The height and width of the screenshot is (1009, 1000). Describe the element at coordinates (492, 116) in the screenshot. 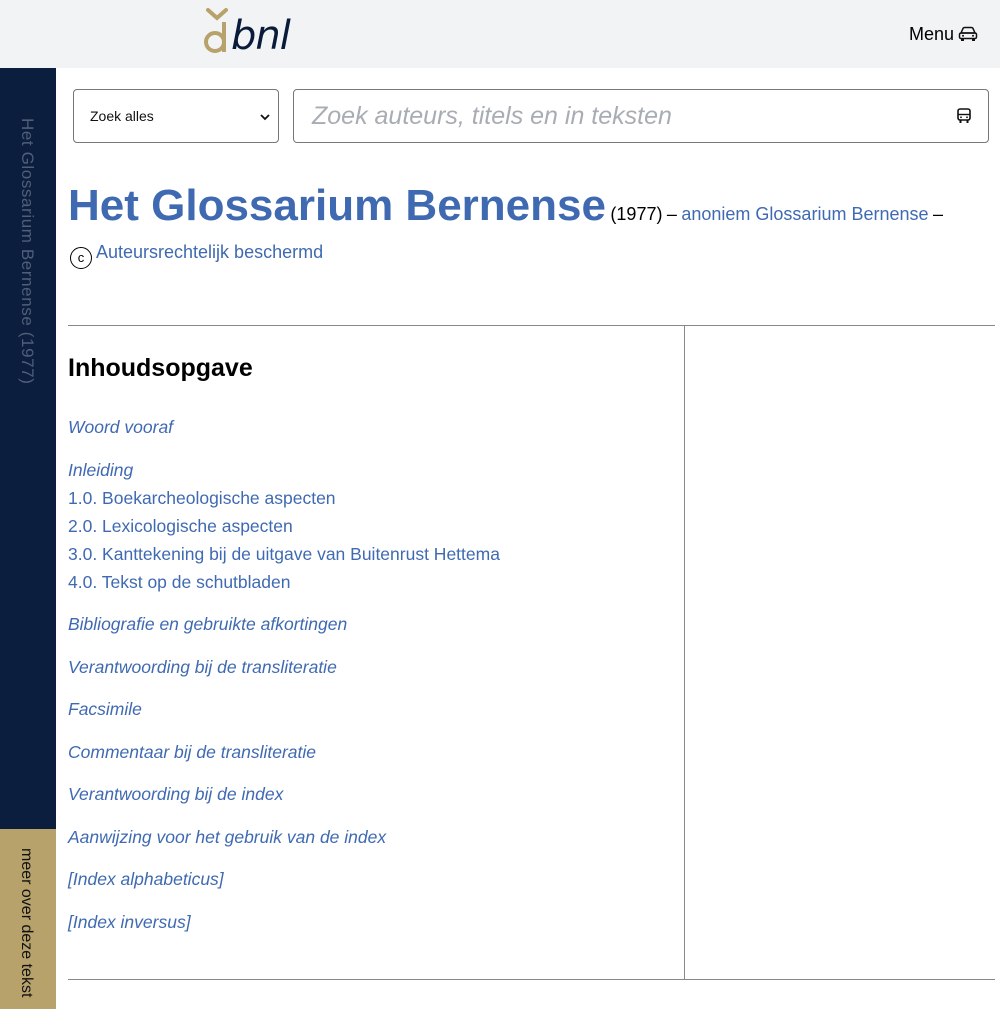

I see `search-placeholder: Zoek auteurs, titels en in teksten` at that location.